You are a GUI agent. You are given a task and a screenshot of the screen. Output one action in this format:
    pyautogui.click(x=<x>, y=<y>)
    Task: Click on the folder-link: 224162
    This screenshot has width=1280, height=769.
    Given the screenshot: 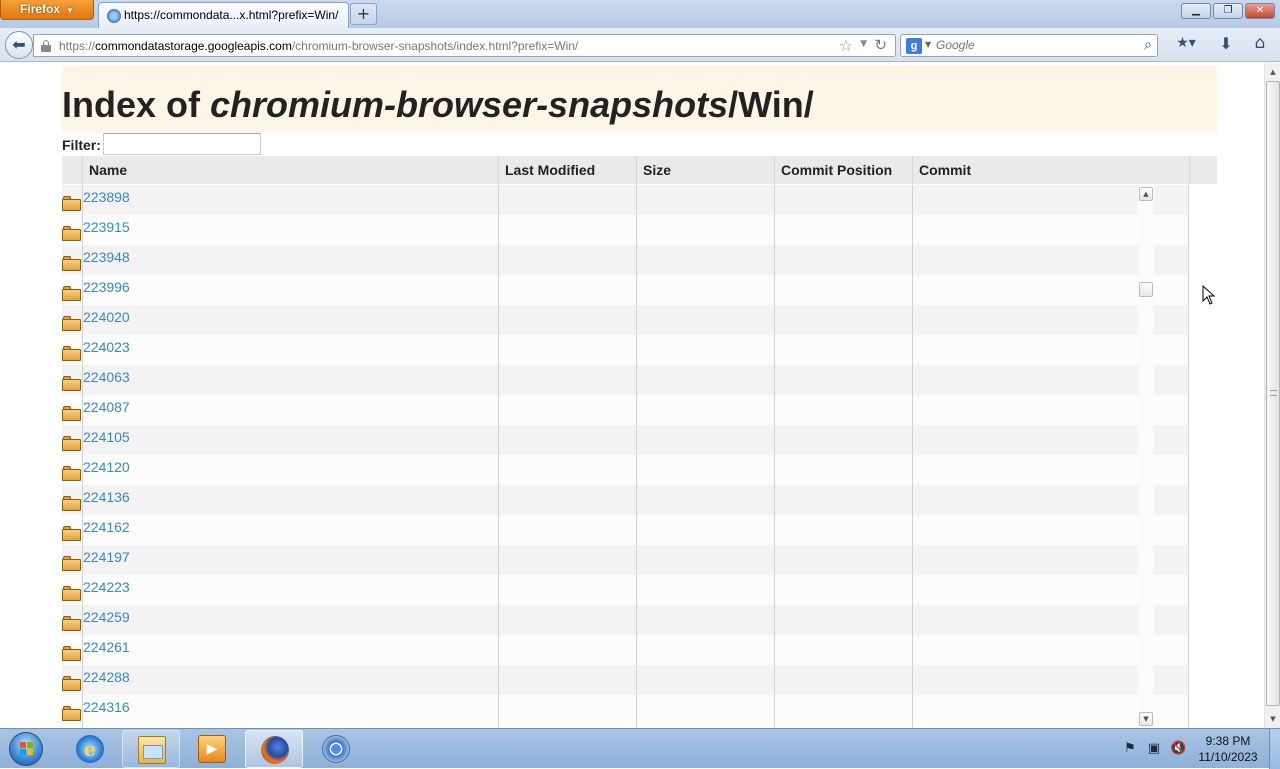 What is the action you would take?
    pyautogui.click(x=106, y=527)
    